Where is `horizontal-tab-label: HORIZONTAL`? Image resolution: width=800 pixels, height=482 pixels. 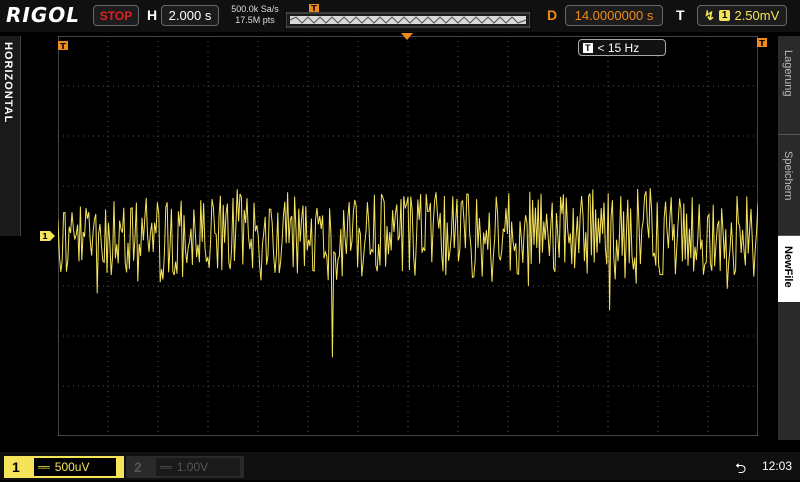 horizontal-tab-label: HORIZONTAL is located at coordinates (8, 83).